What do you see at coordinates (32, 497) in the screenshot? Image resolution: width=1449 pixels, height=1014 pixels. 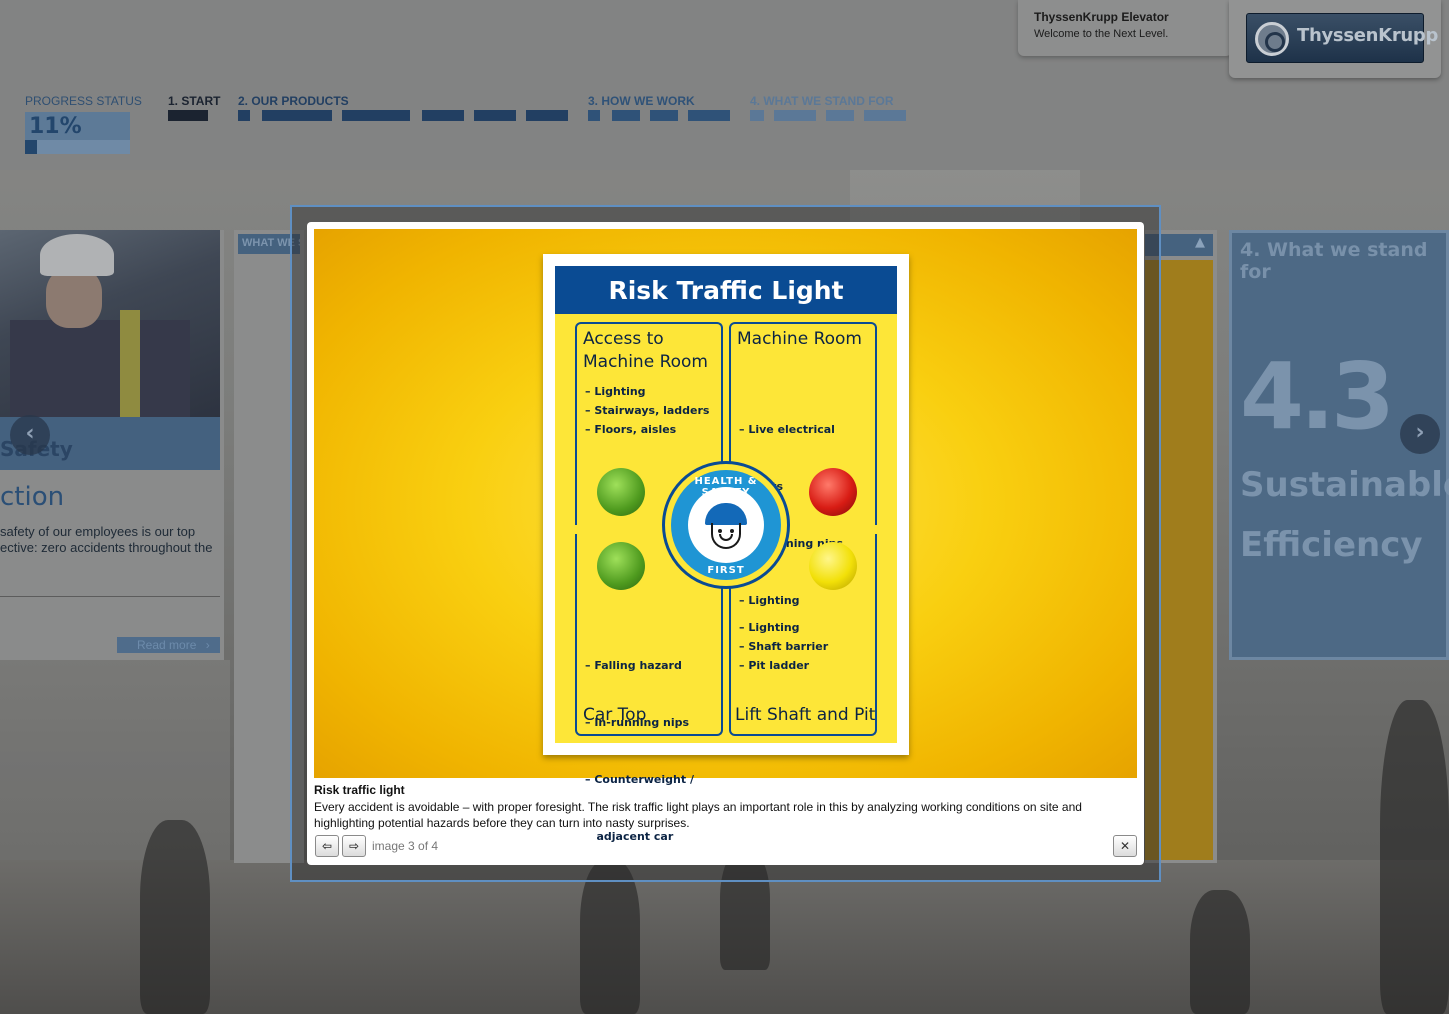 I see `safety-heading: ction` at bounding box center [32, 497].